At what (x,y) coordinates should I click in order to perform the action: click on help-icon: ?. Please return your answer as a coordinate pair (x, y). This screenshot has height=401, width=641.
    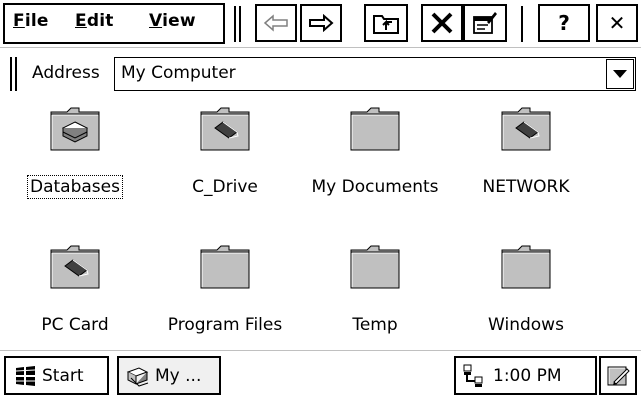
    Looking at the image, I should click on (564, 23).